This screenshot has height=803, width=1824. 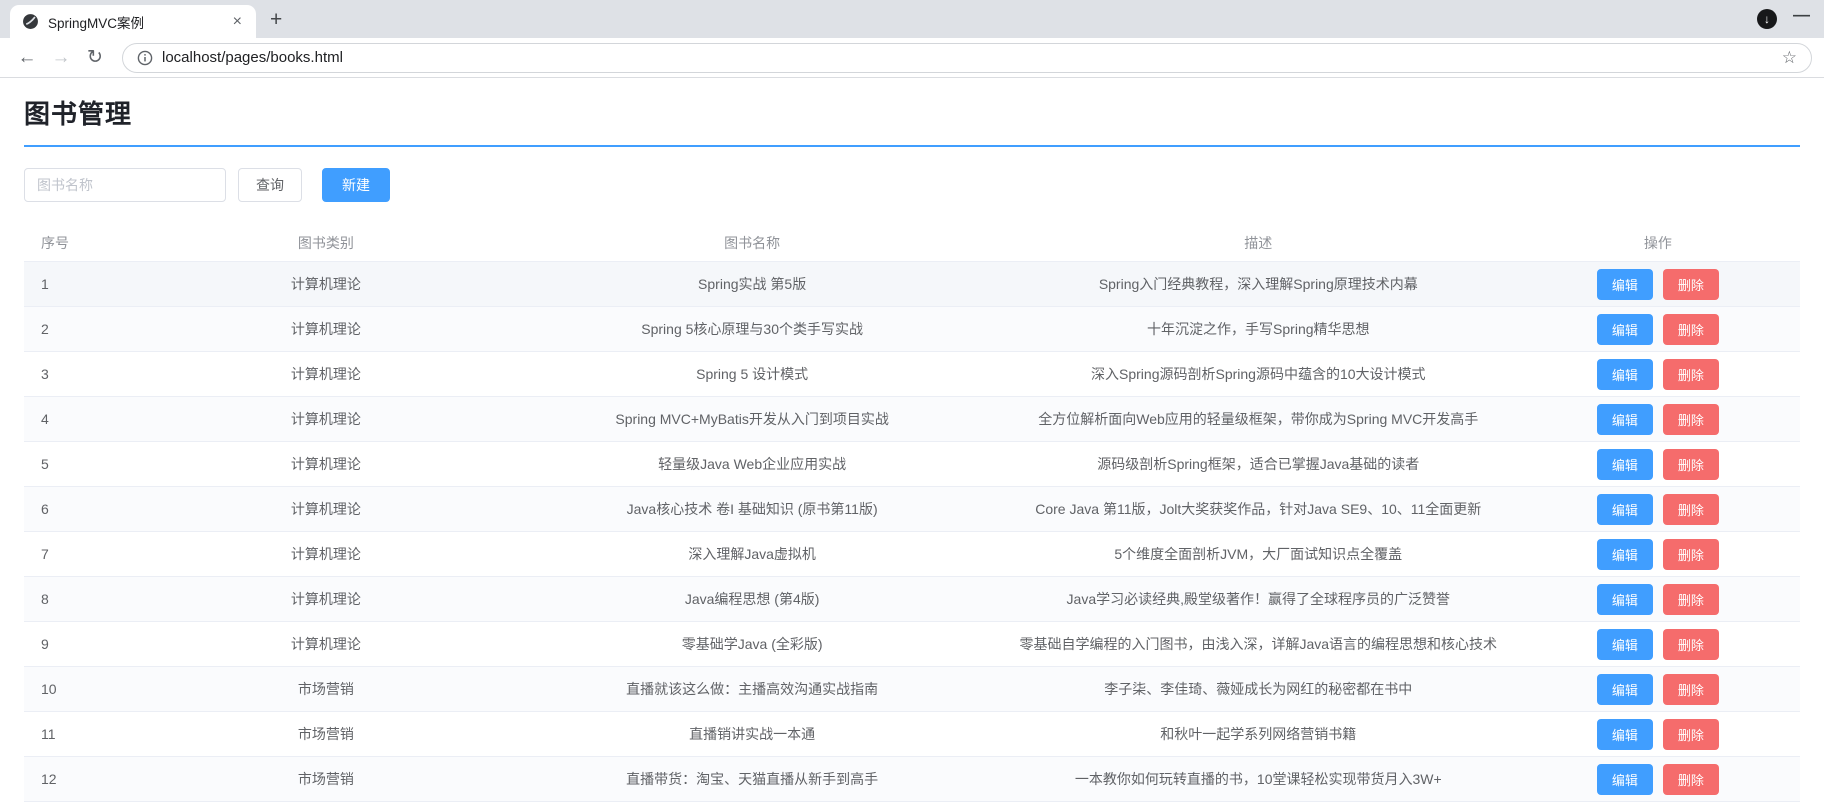 What do you see at coordinates (48, 734) in the screenshot?
I see `cell-index: 11` at bounding box center [48, 734].